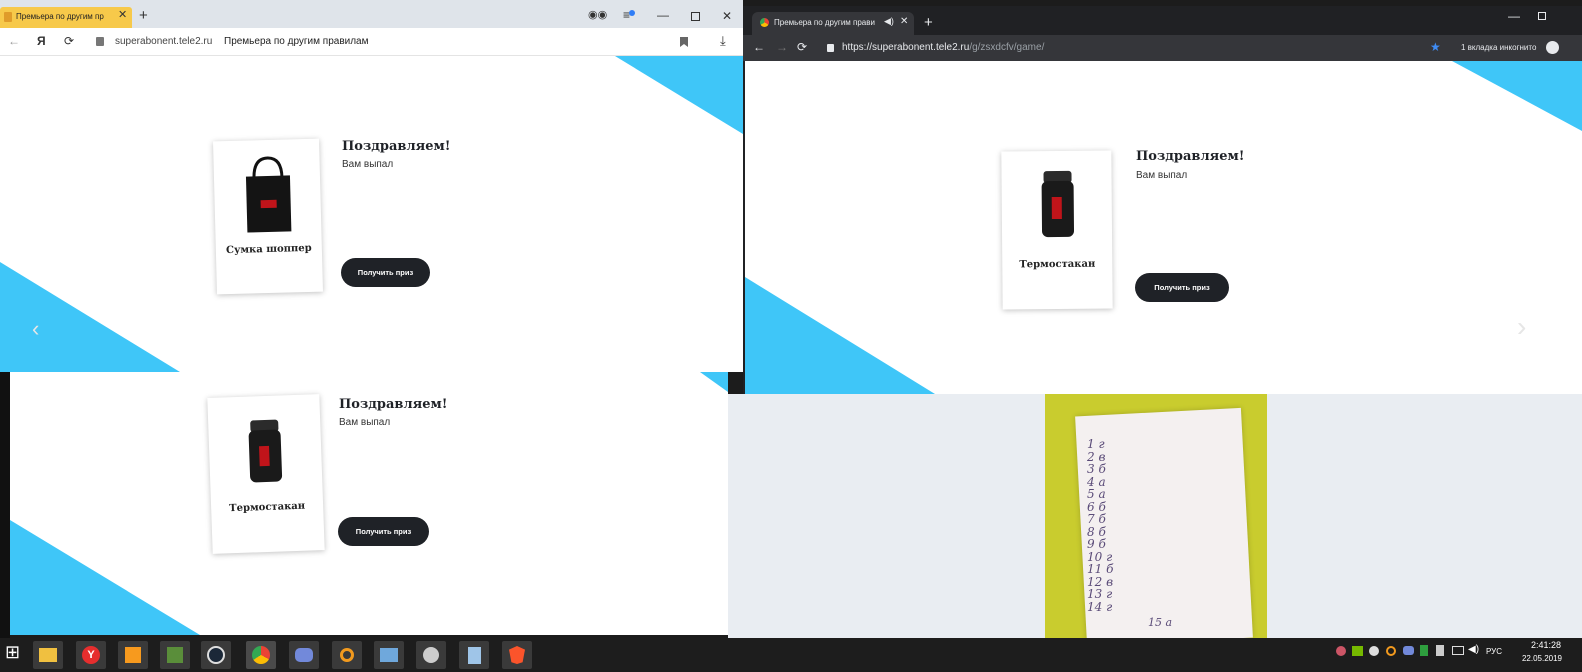 Image resolution: width=1582 pixels, height=672 pixels. I want to click on search-app-icon, so click(347, 655).